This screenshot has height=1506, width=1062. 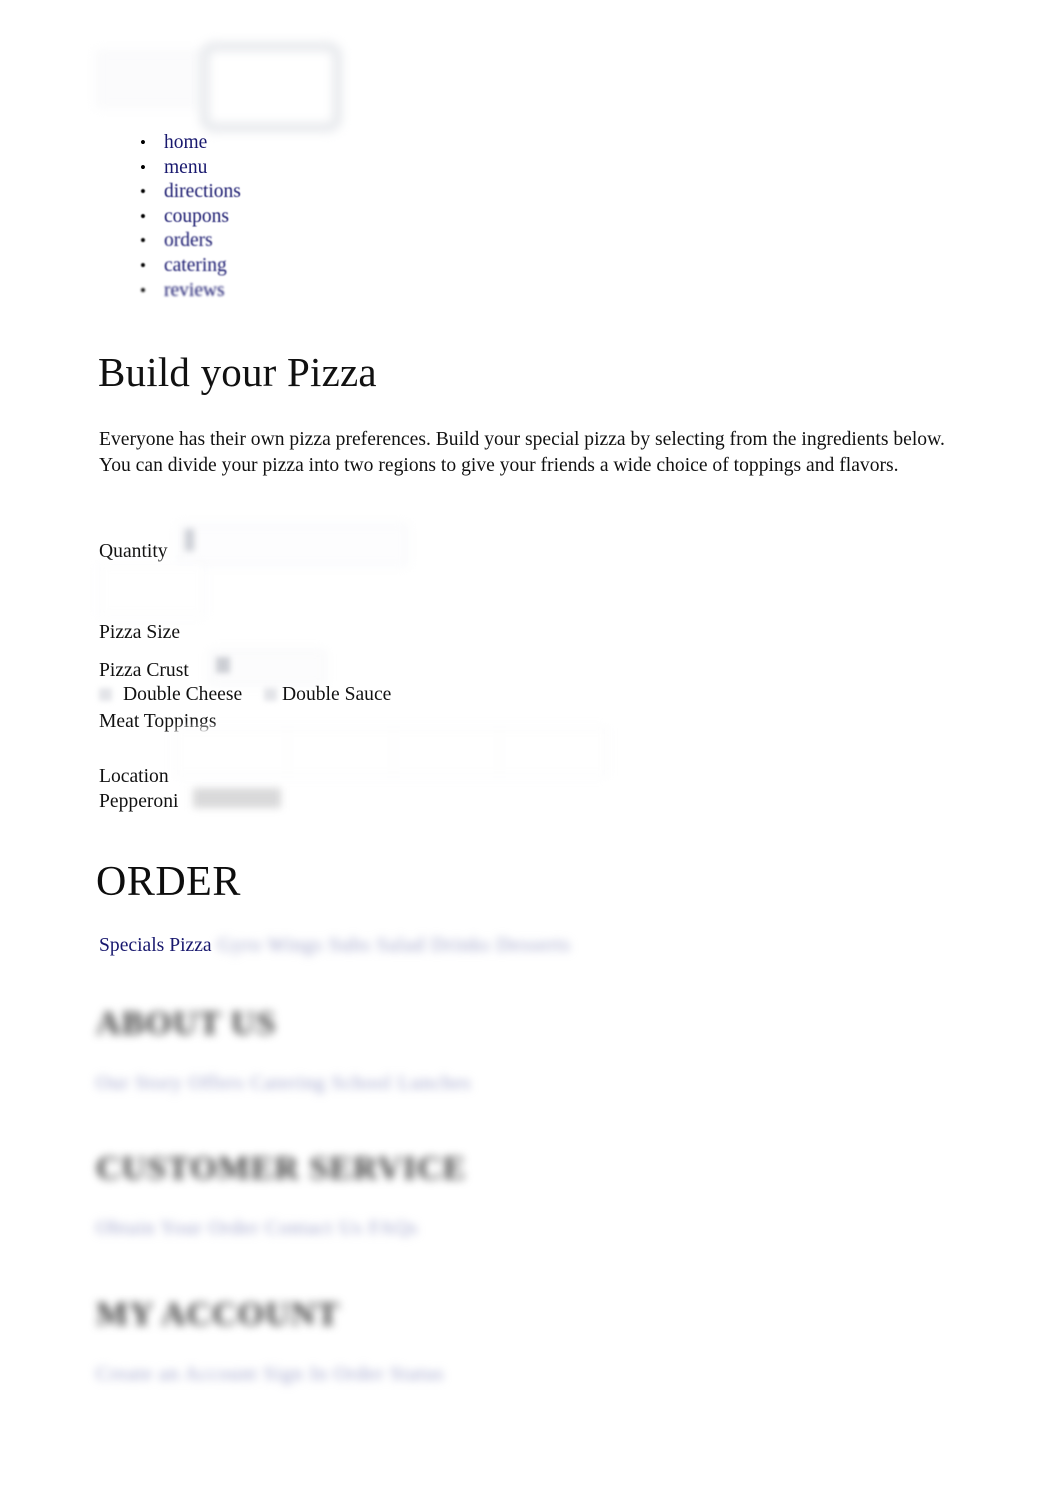 I want to click on specials-pizza-link: Specials Pizza, so click(x=155, y=945).